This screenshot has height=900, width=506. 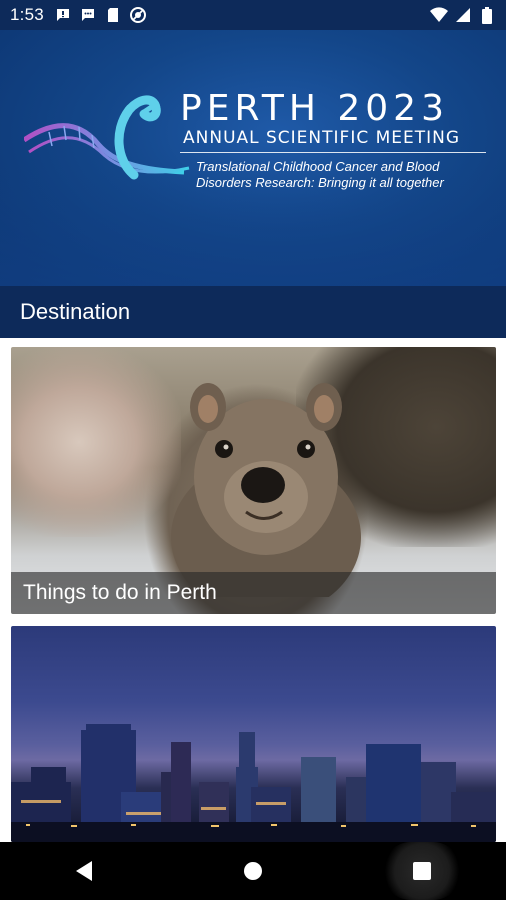 What do you see at coordinates (314, 108) in the screenshot?
I see `banner-title: PERTH 2023` at bounding box center [314, 108].